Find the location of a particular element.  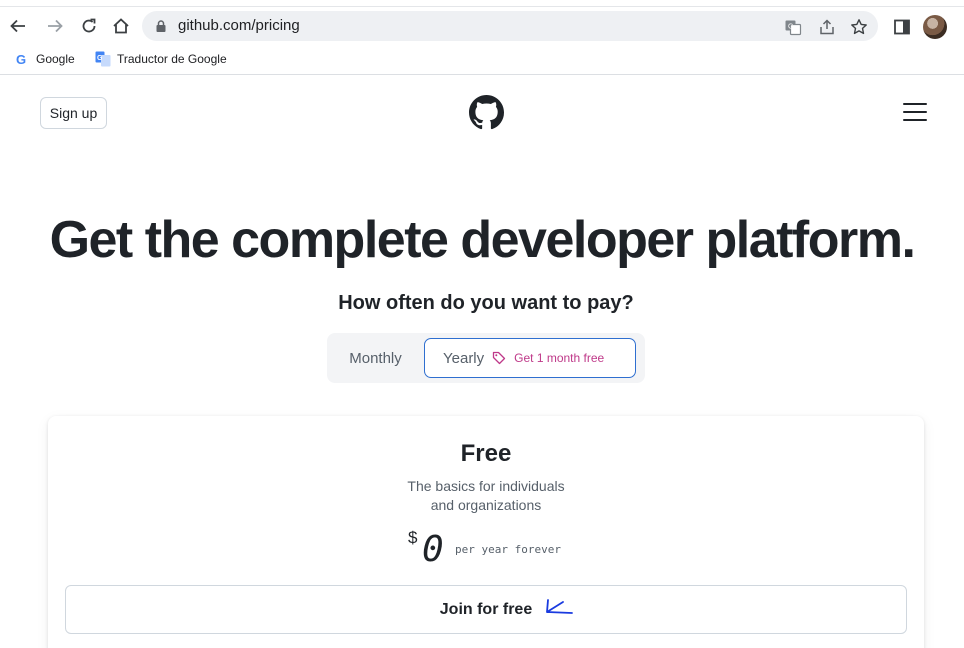

star-icon is located at coordinates (859, 27).